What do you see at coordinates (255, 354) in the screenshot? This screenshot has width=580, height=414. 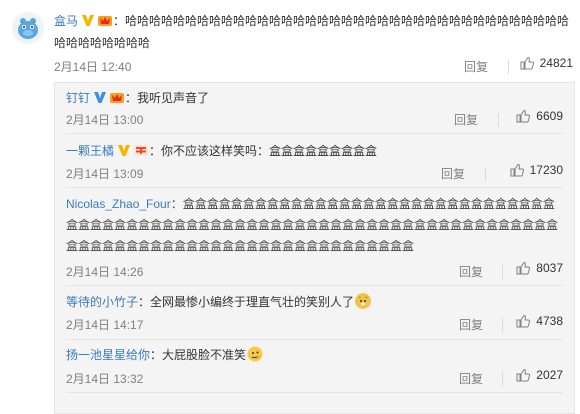 I see `thinking-emoji-icon` at bounding box center [255, 354].